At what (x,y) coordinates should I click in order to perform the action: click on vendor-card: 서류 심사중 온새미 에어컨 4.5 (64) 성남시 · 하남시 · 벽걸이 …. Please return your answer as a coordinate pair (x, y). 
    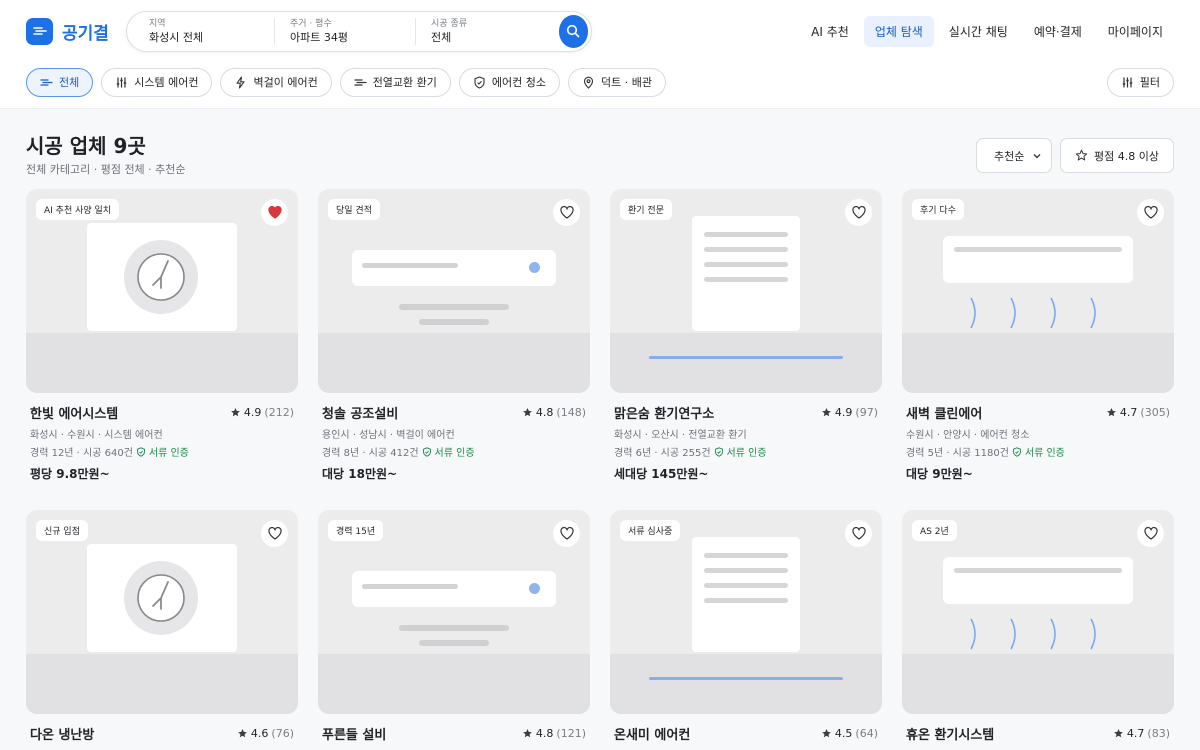
    Looking at the image, I should click on (746, 630).